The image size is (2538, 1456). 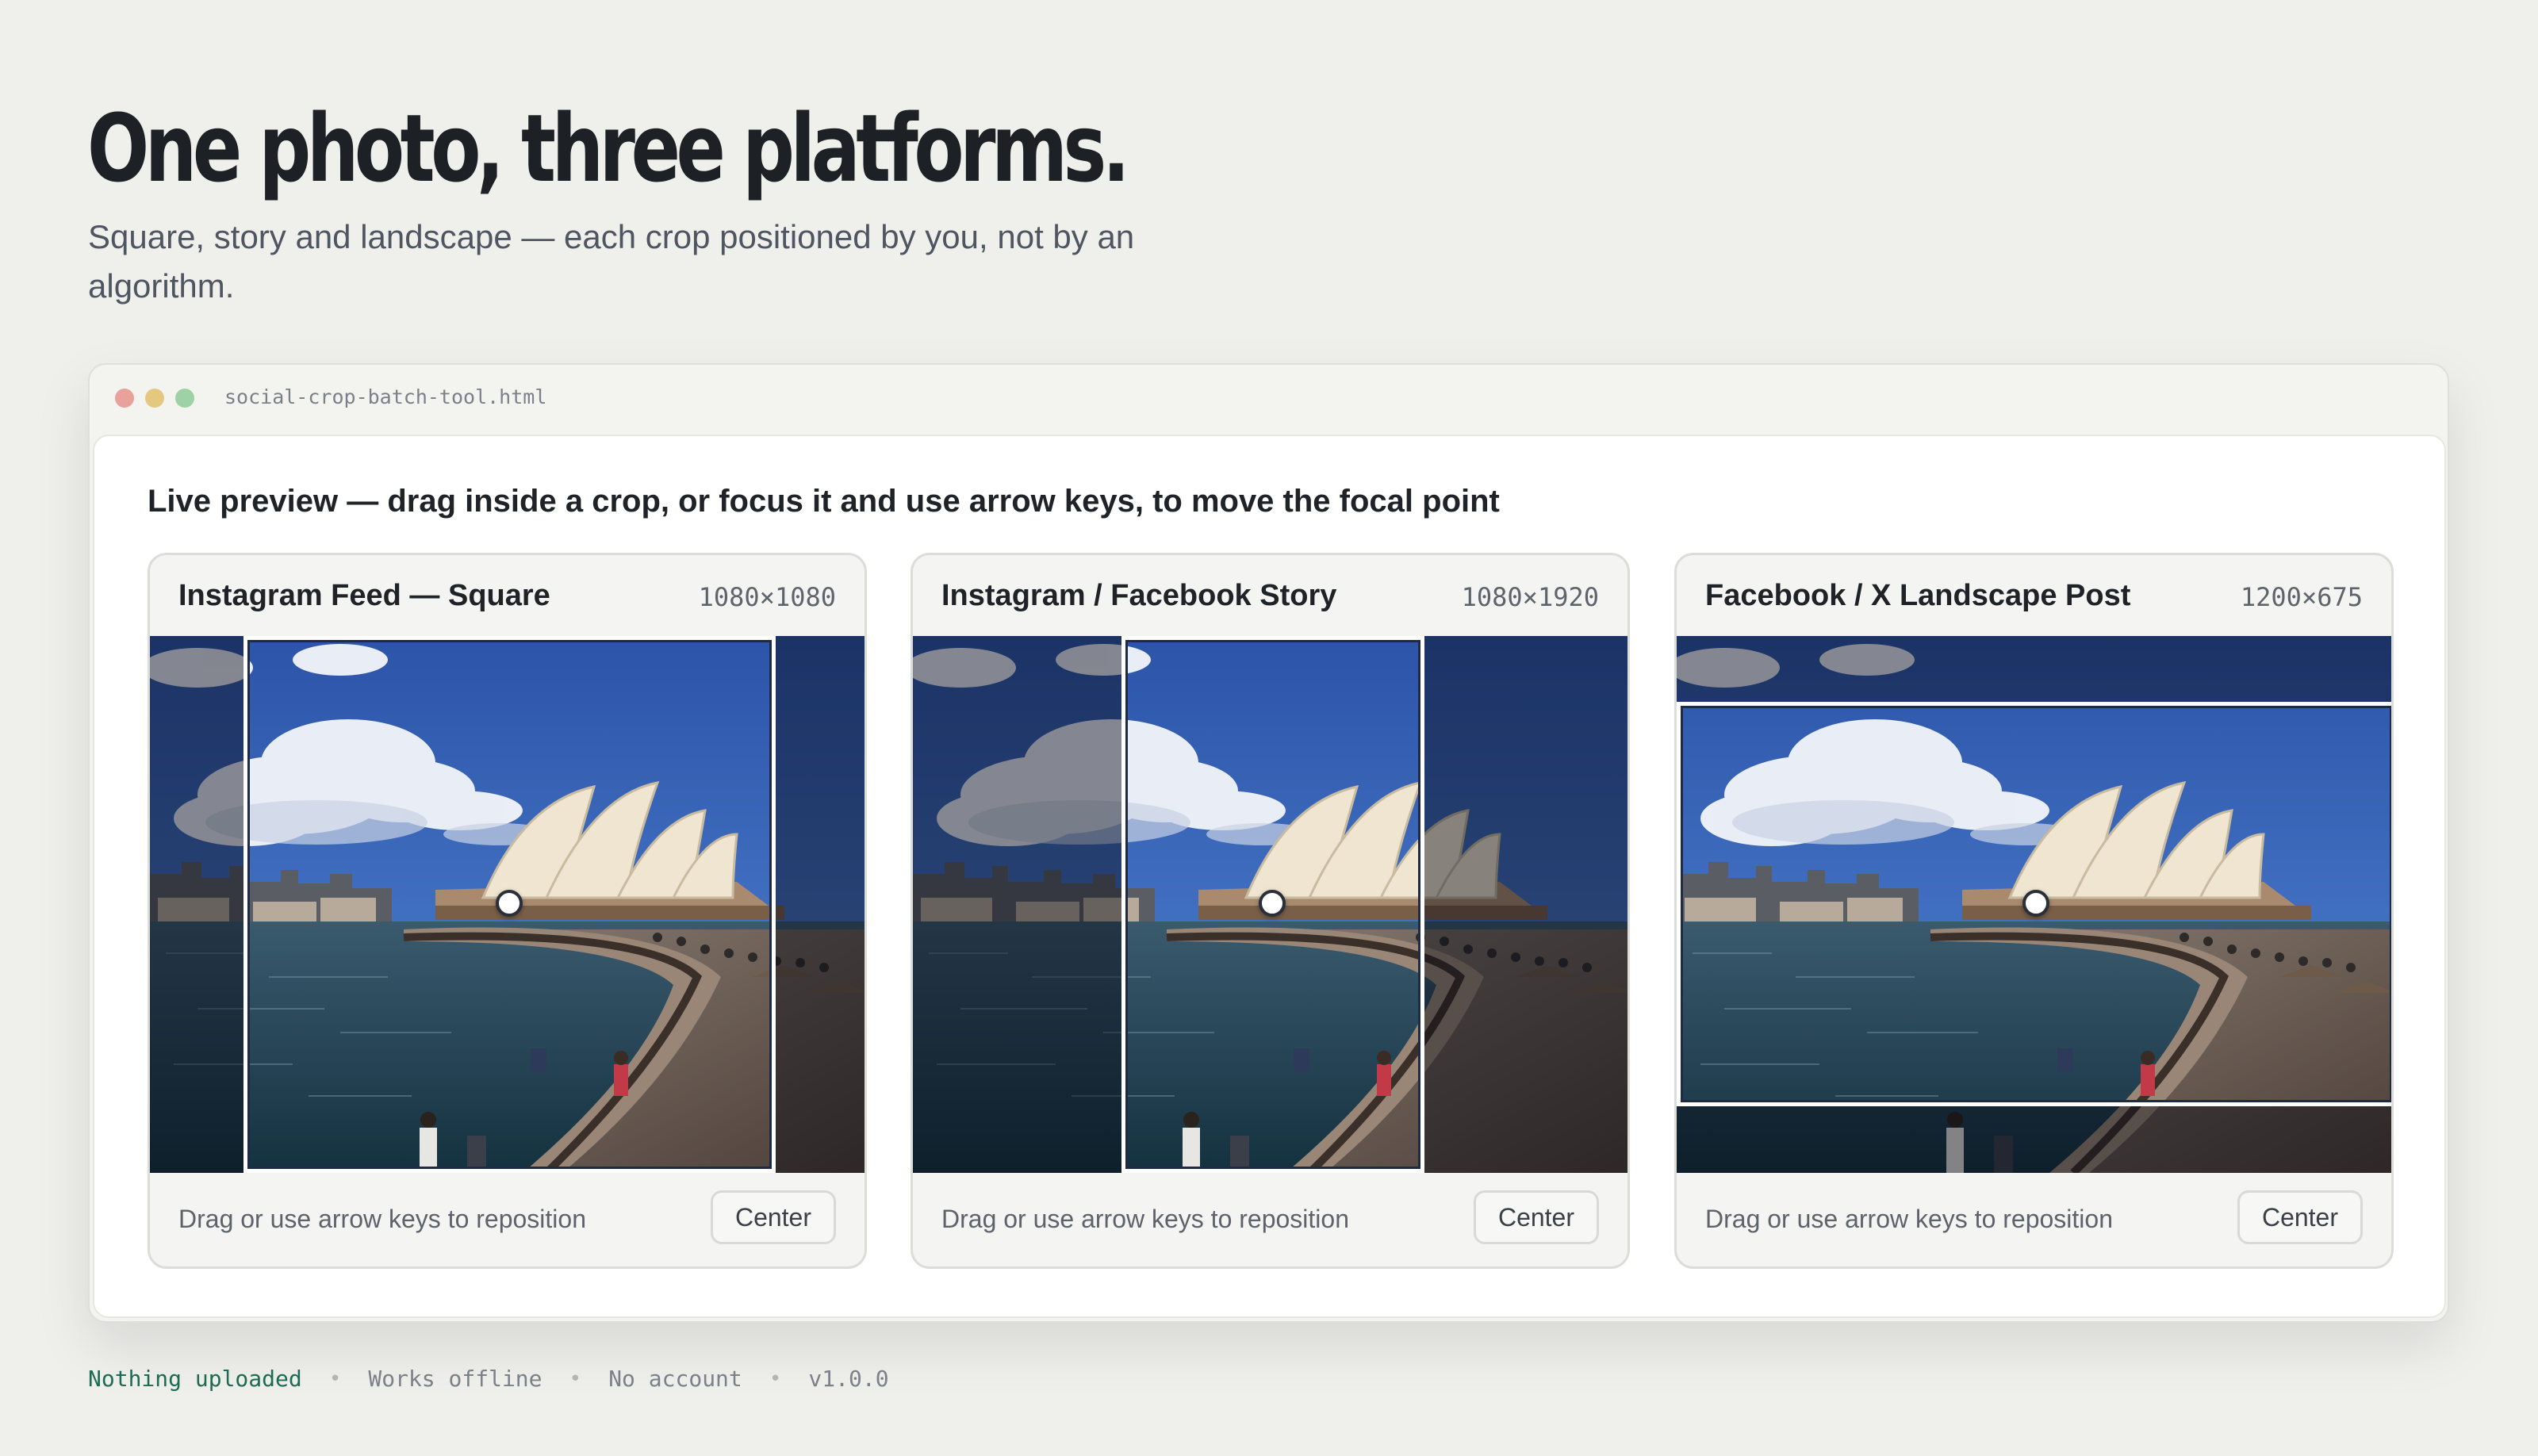 What do you see at coordinates (1530, 597) in the screenshot?
I see `card-dimensions: 1080×1920` at bounding box center [1530, 597].